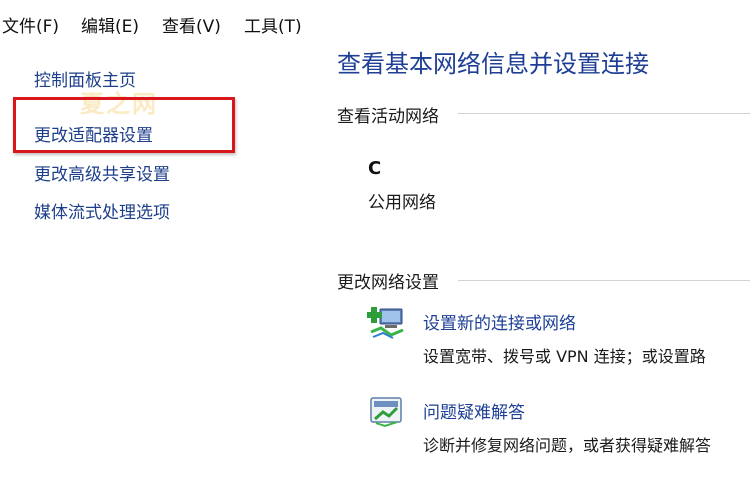  I want to click on sidebar-item-media-streaming-options: 媒体流式处理选项, so click(102, 210).